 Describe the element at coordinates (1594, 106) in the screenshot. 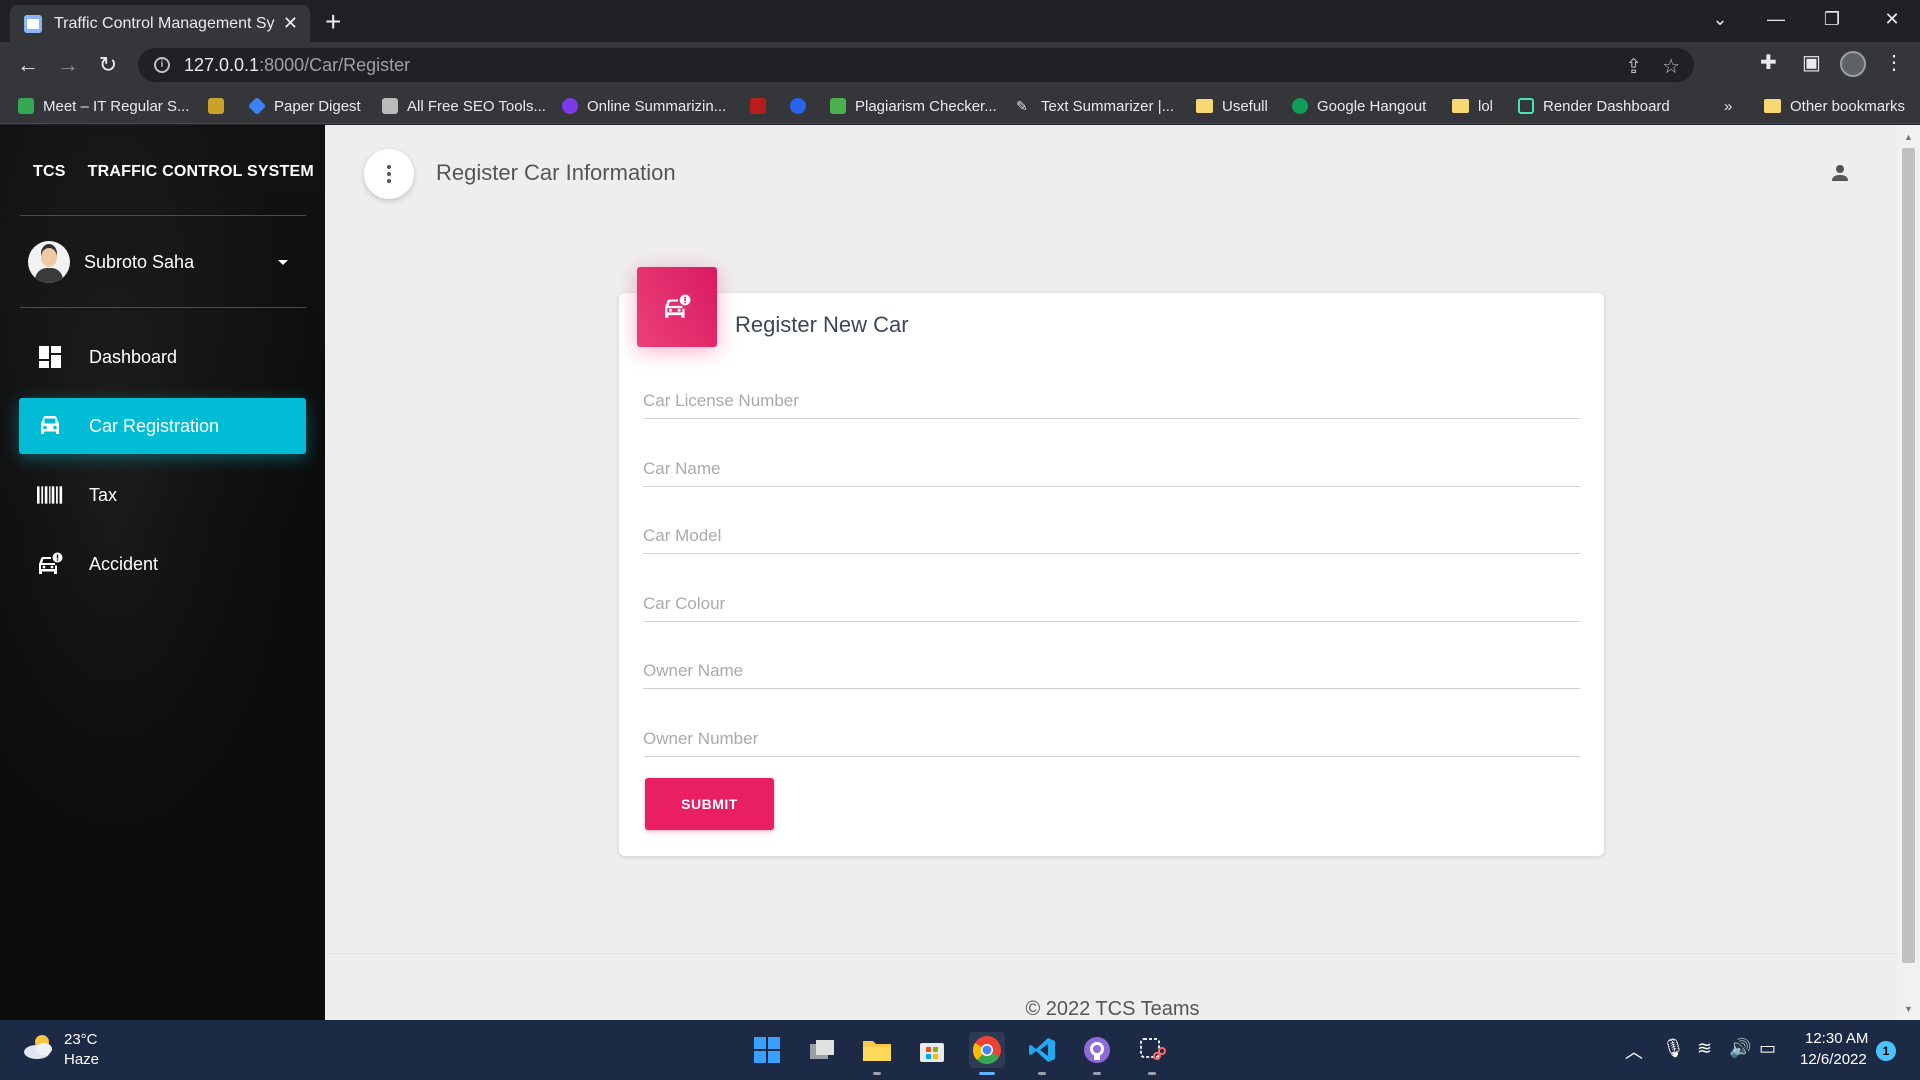

I see `bookmark-item: Render Dashboard` at that location.